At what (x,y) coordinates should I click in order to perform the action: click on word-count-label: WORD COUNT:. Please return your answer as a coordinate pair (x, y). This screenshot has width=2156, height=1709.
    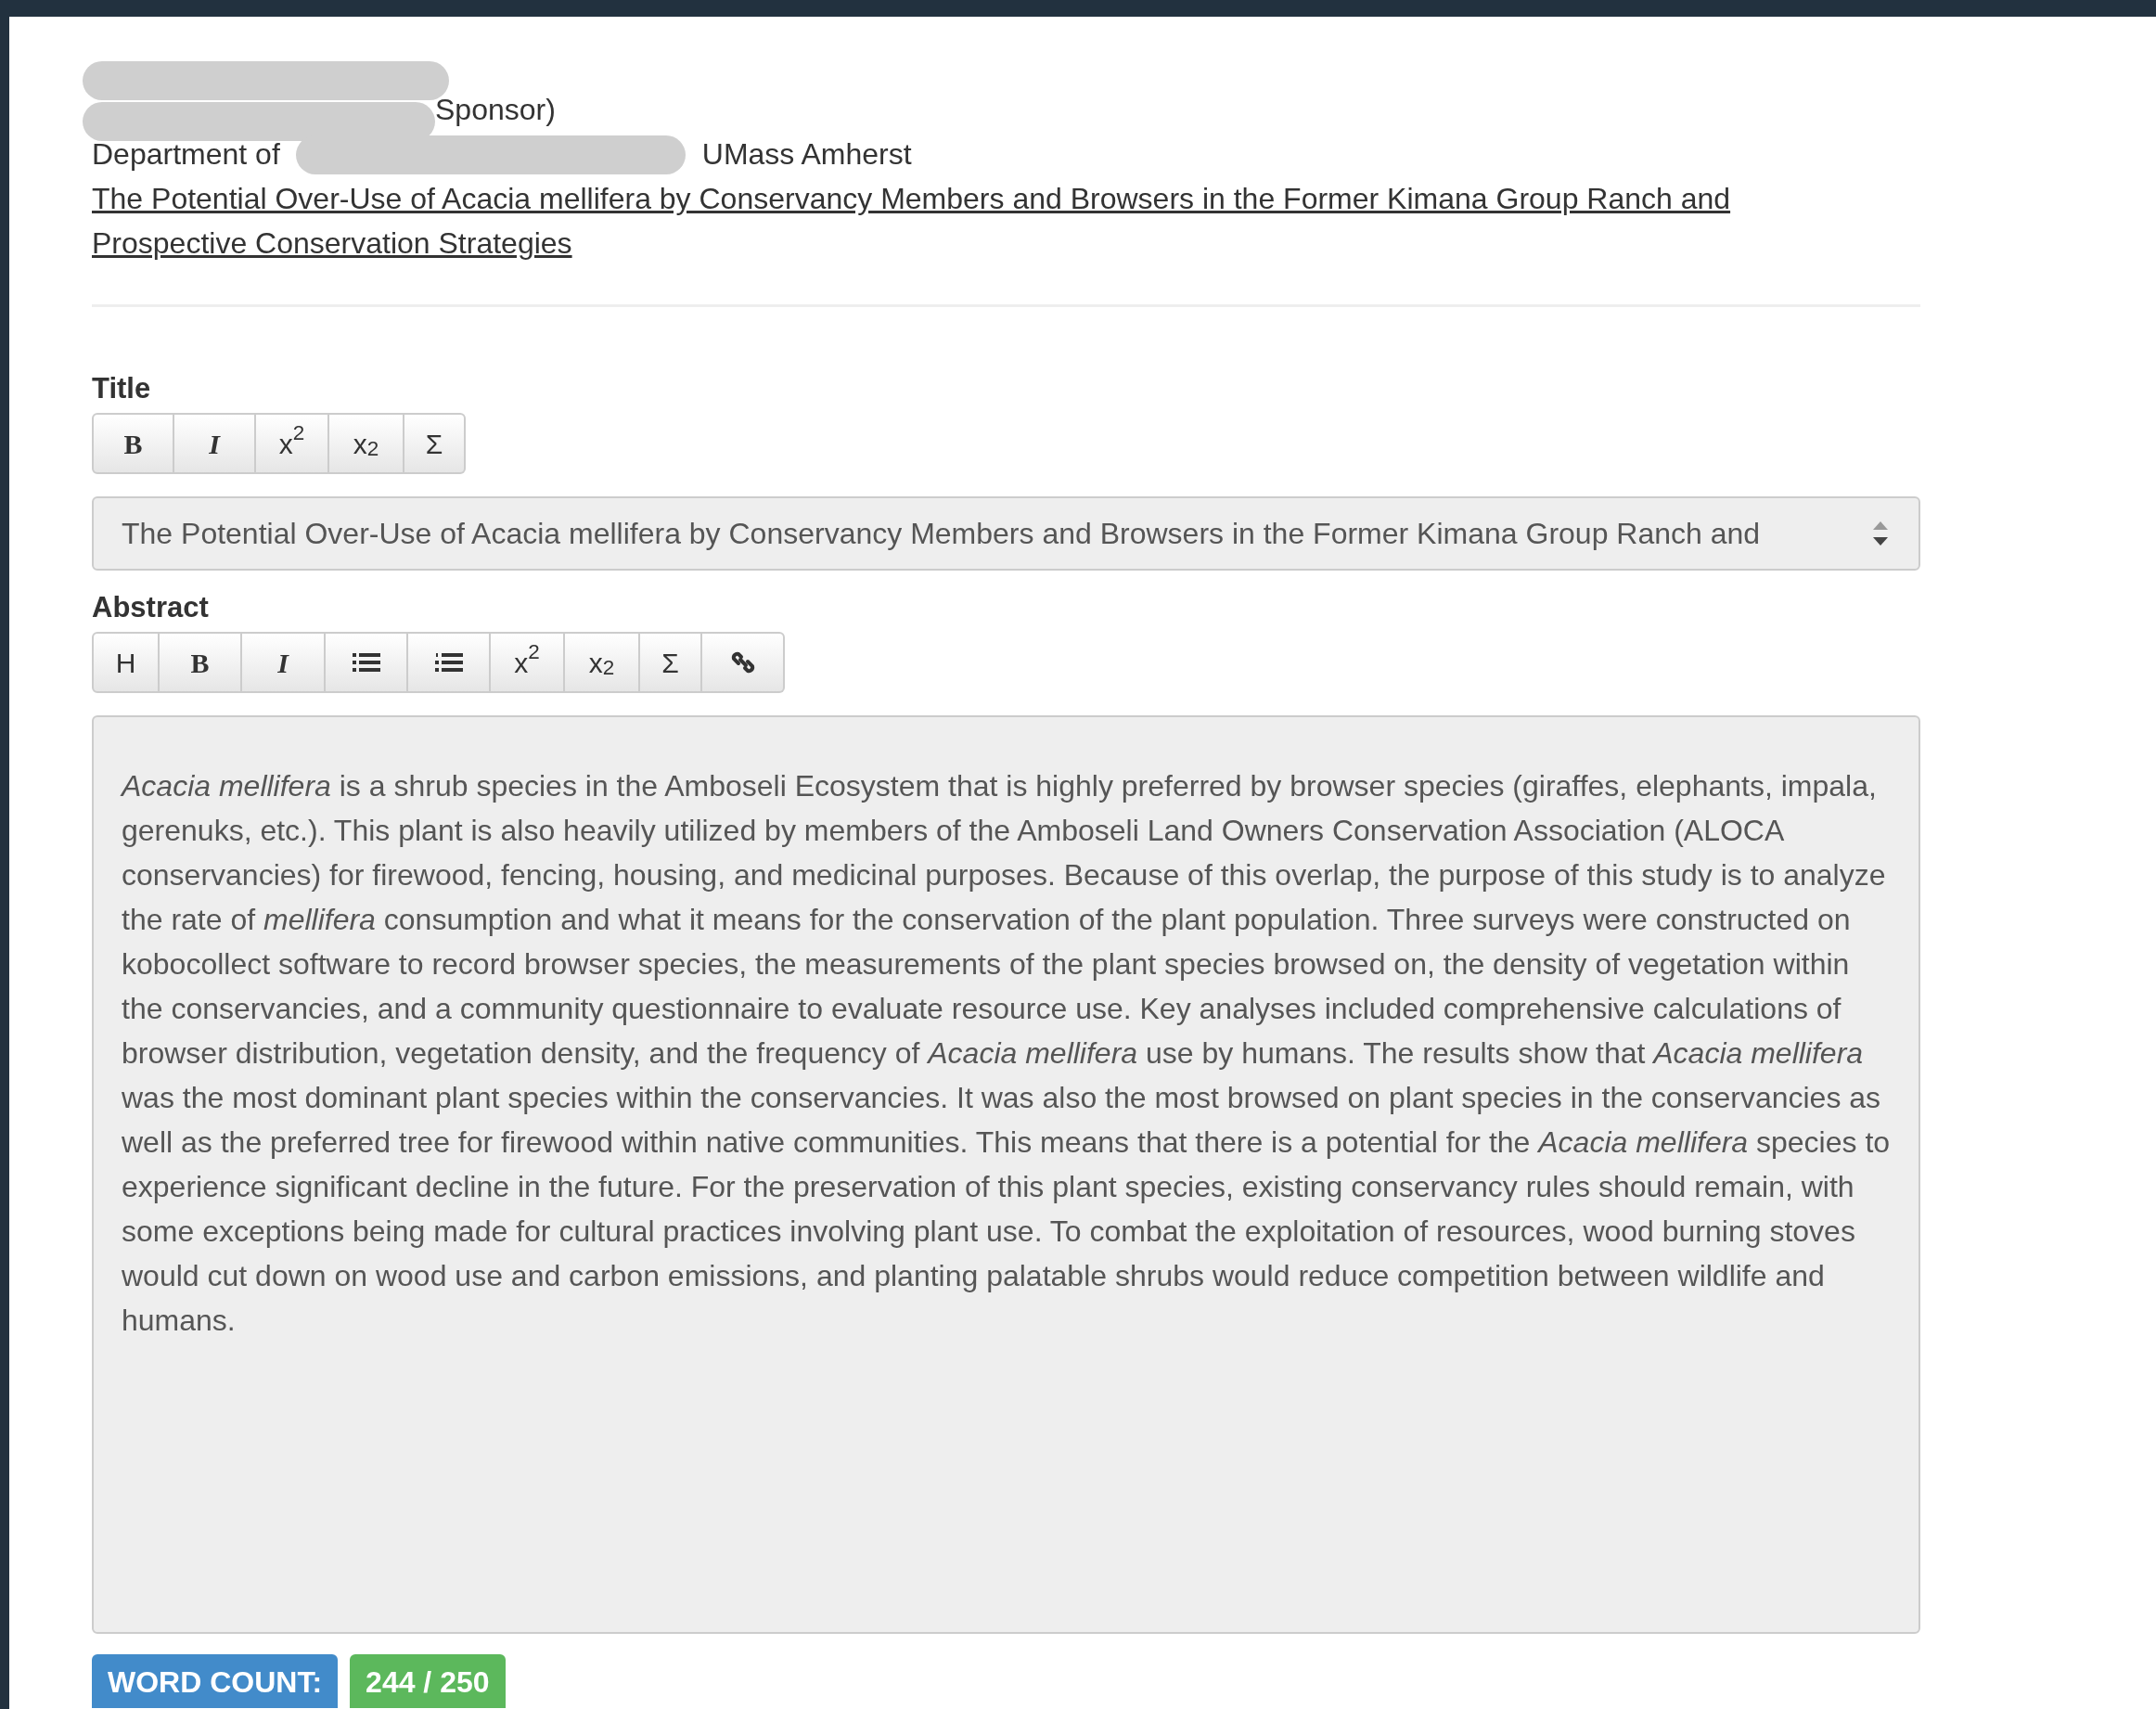
    Looking at the image, I should click on (215, 1681).